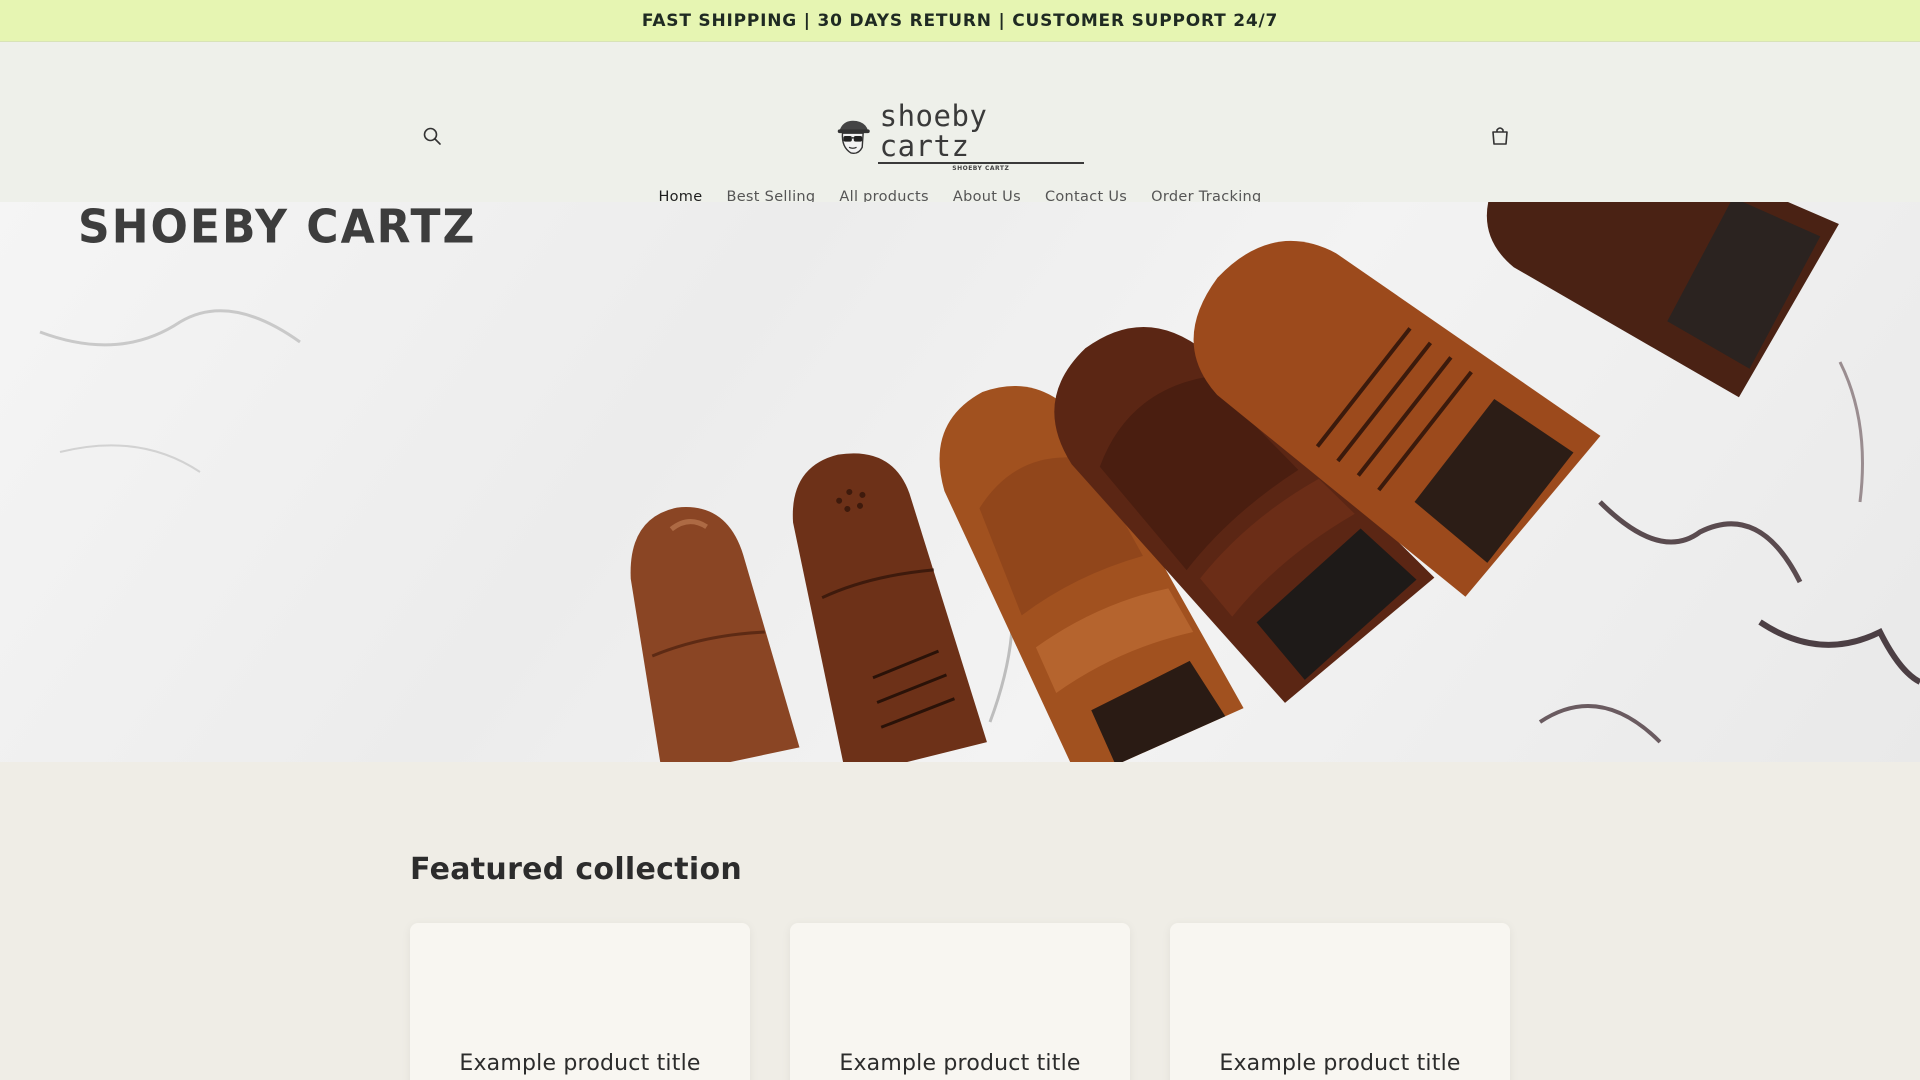 The image size is (1920, 1080). What do you see at coordinates (853, 137) in the screenshot?
I see `logo-mascot-icon` at bounding box center [853, 137].